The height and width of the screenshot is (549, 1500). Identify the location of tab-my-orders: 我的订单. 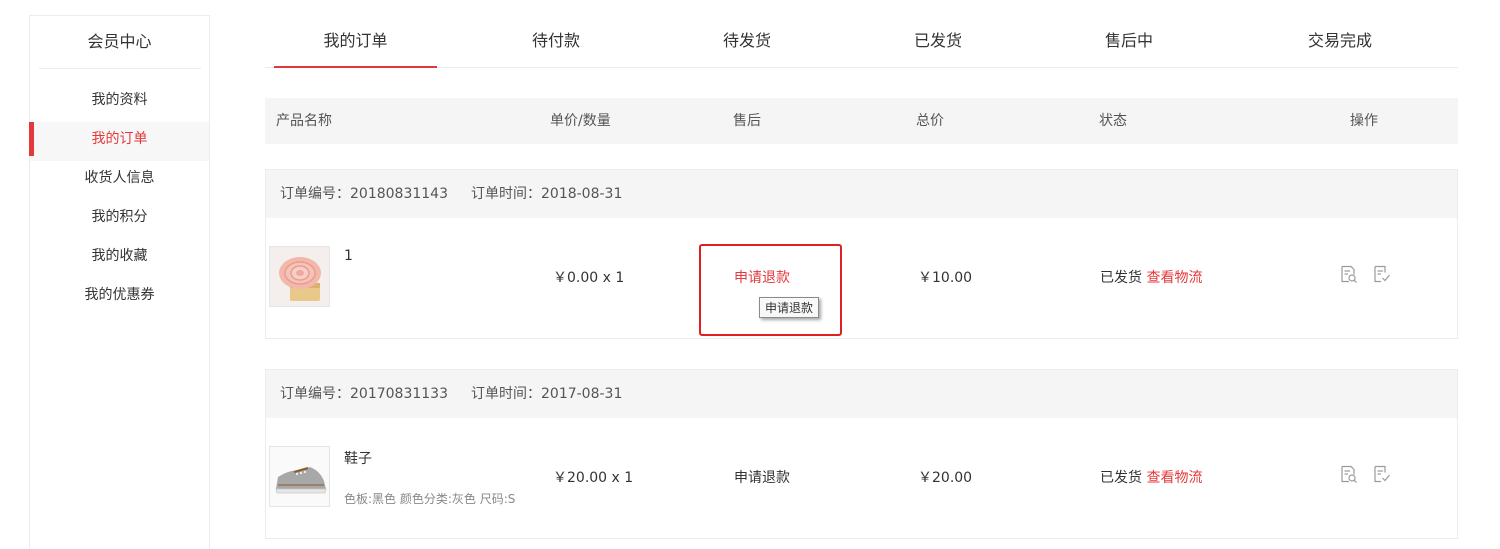
(355, 41).